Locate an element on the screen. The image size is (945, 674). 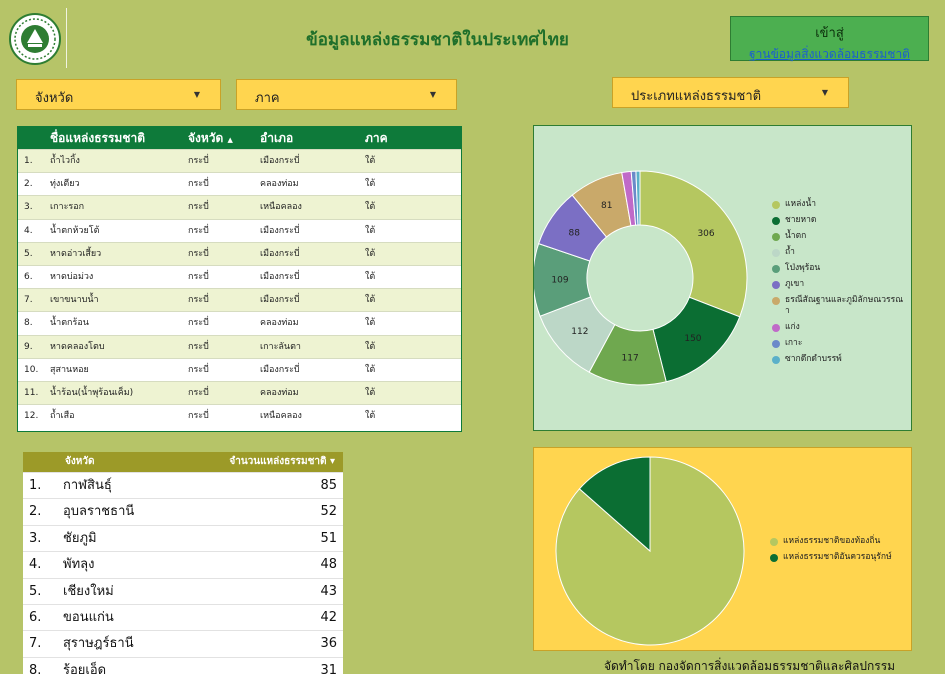
site-name: ถ้ำเสือ is located at coordinates (62, 416).